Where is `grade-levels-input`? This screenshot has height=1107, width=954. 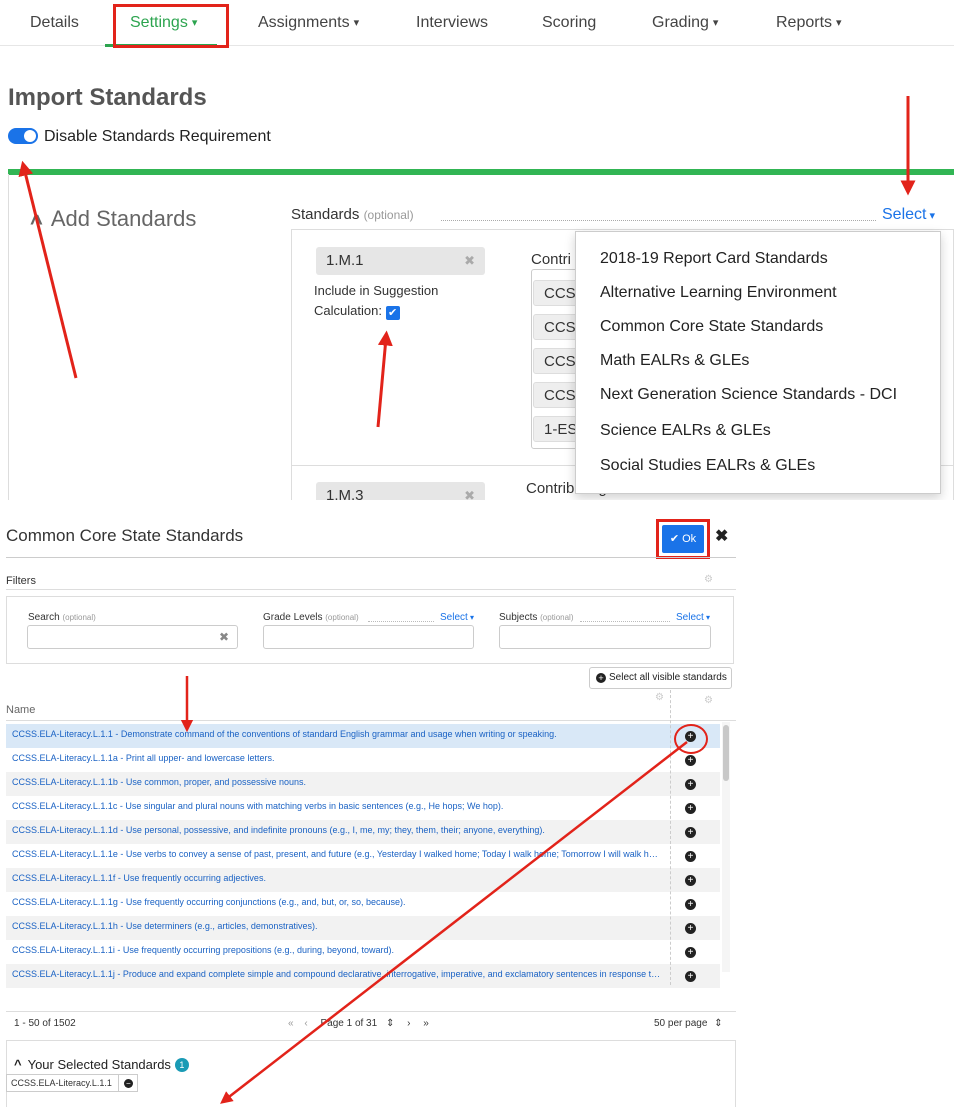 grade-levels-input is located at coordinates (368, 637).